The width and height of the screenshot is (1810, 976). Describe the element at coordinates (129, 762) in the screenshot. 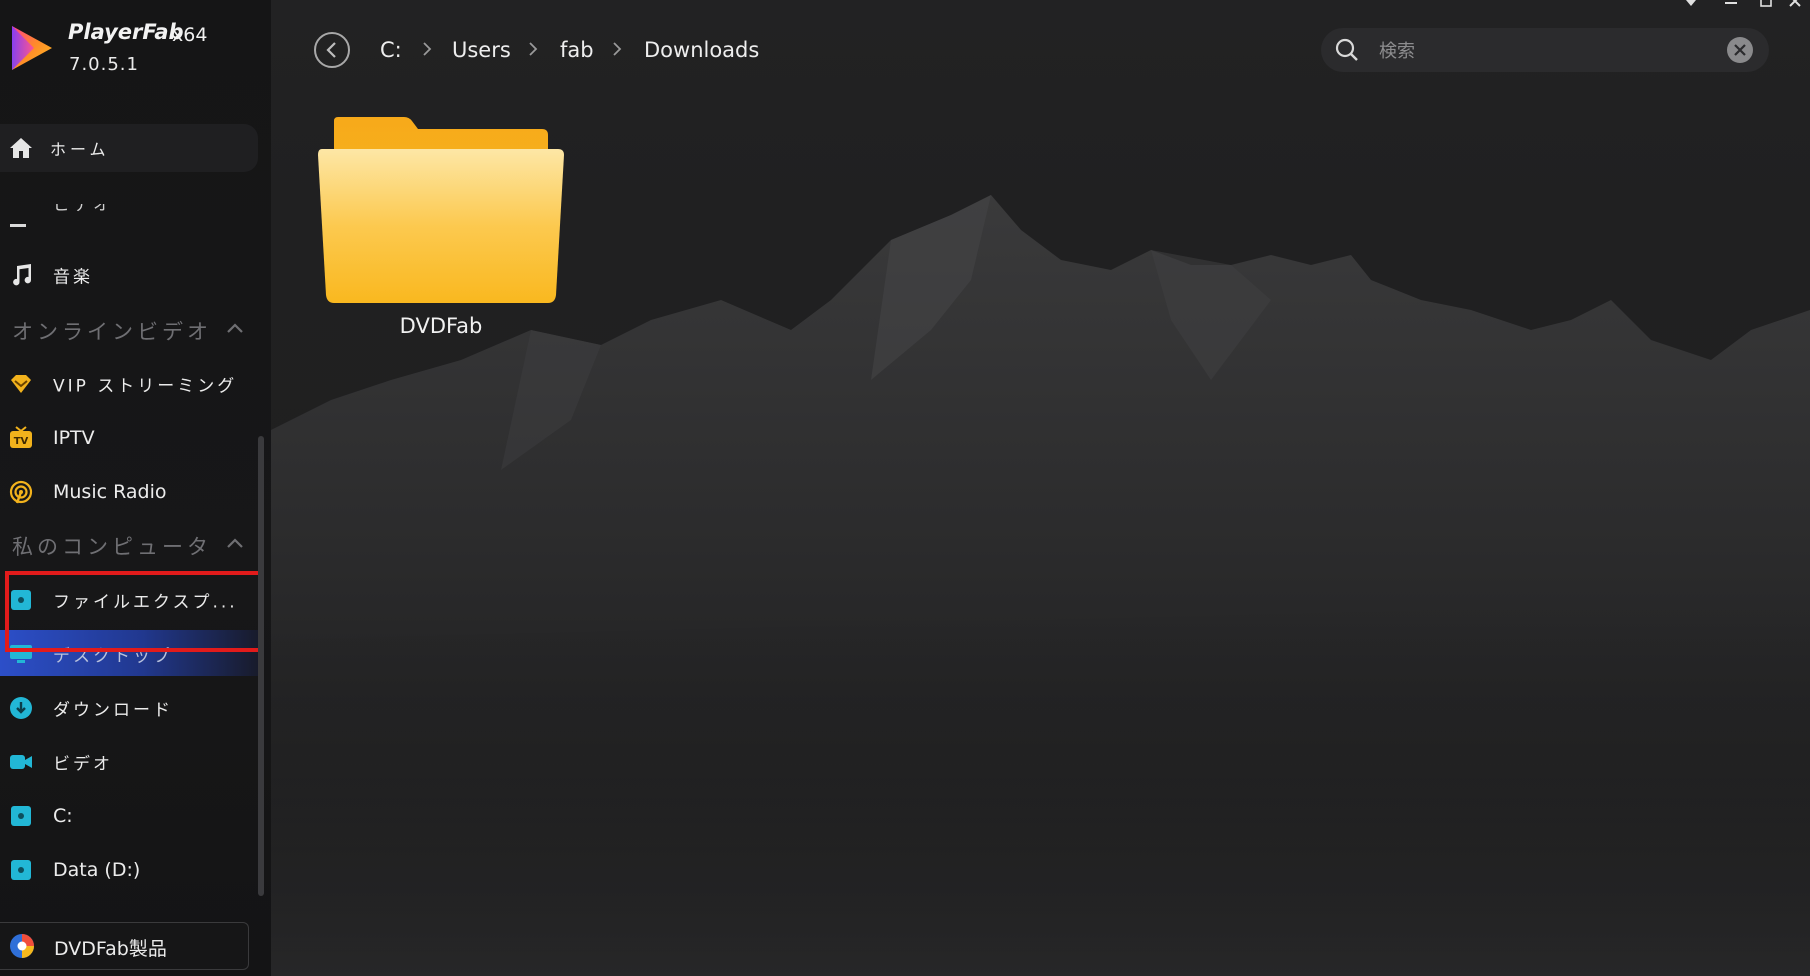

I see `sidebar-item-videos: ビデオ` at that location.